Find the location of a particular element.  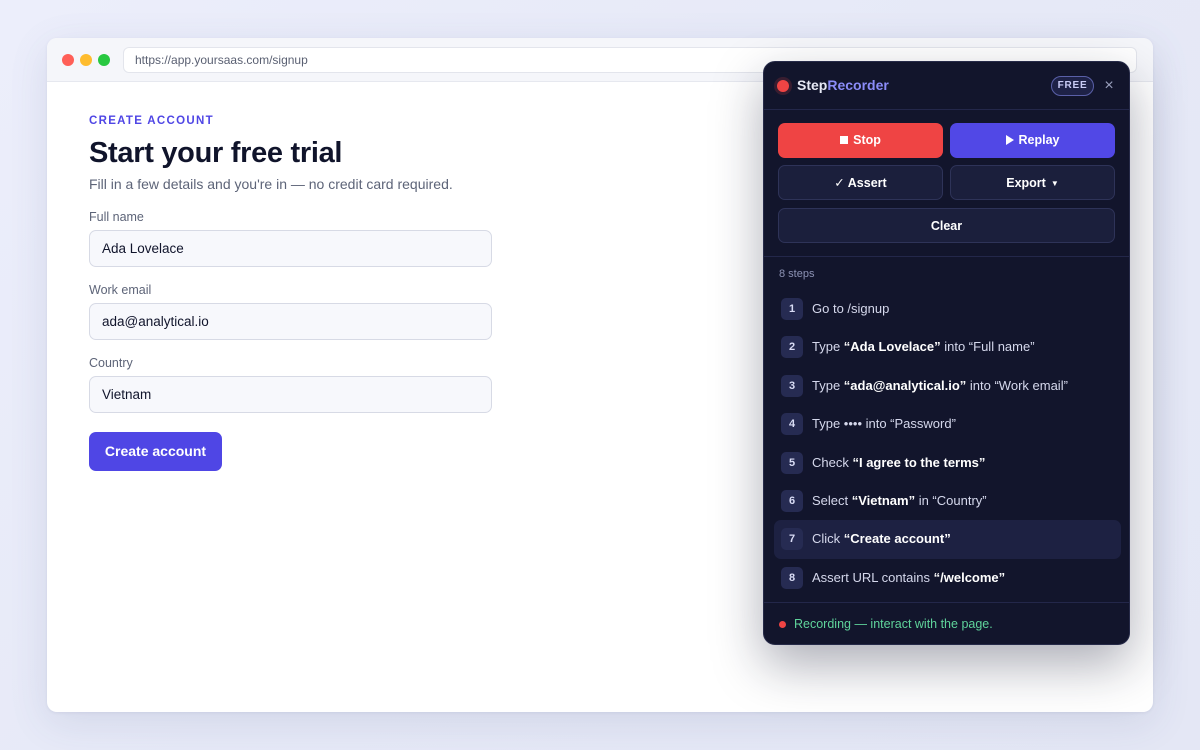

step-target: “Vietnam” is located at coordinates (883, 500).